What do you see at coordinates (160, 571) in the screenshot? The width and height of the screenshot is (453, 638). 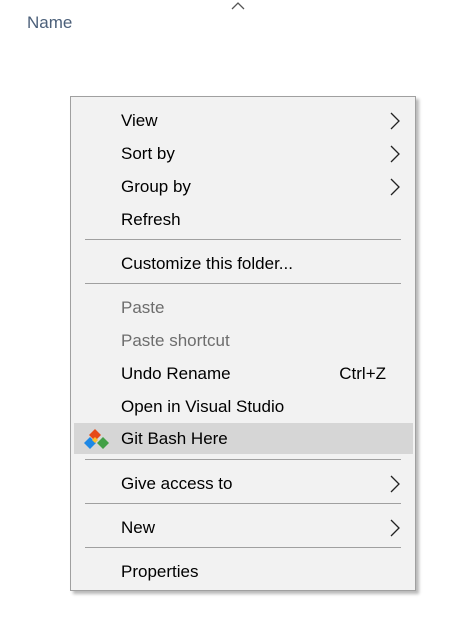 I see `menu-item-label: Properties` at bounding box center [160, 571].